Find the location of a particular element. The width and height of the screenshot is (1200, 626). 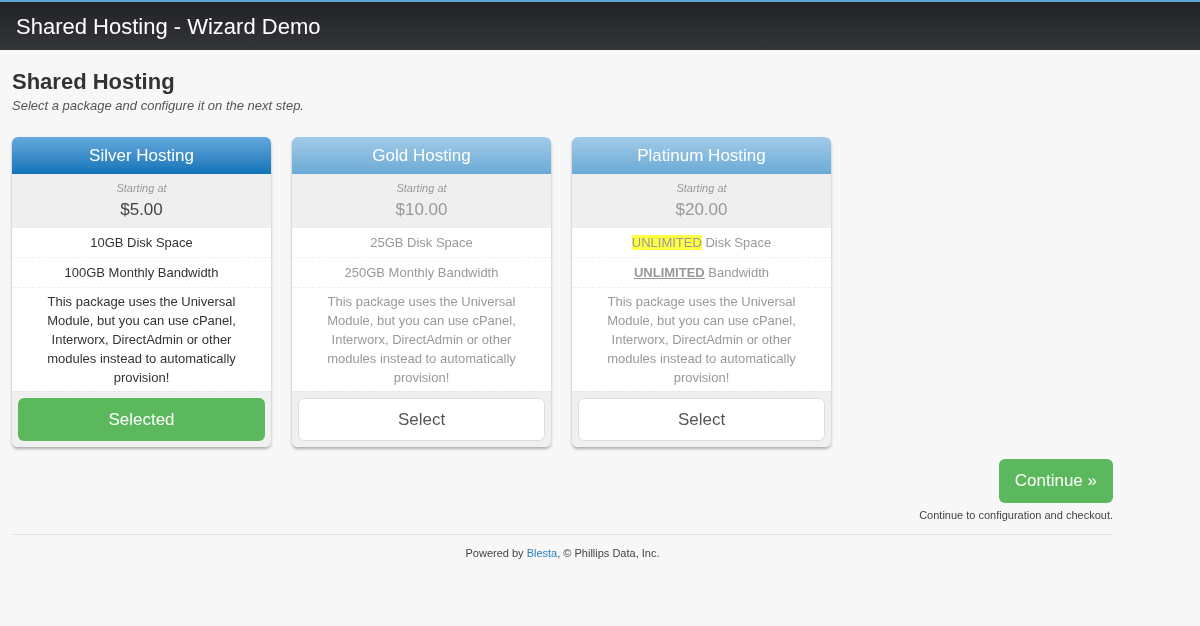

package-name: Silver Hosting is located at coordinates (141, 155).